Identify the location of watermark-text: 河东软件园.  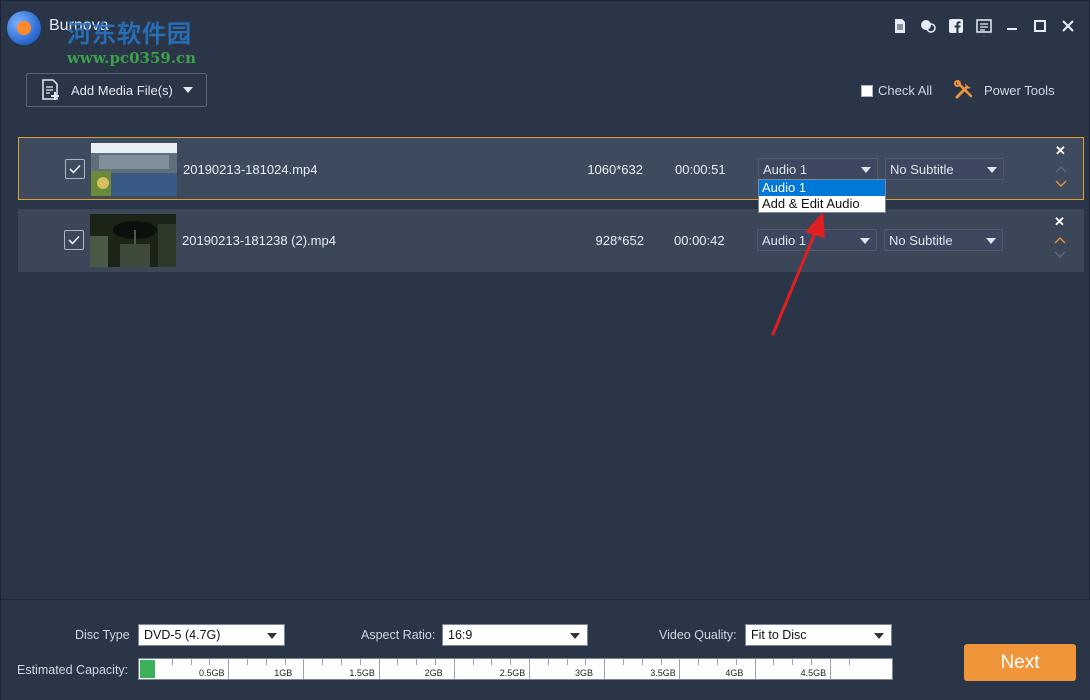
(129, 33).